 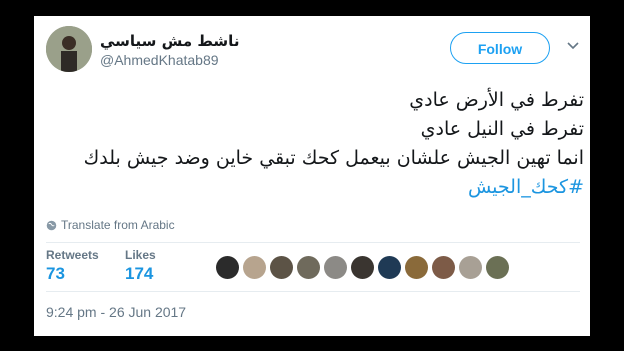 I want to click on author-display-name: ناشط مش سياسي, so click(x=169, y=41).